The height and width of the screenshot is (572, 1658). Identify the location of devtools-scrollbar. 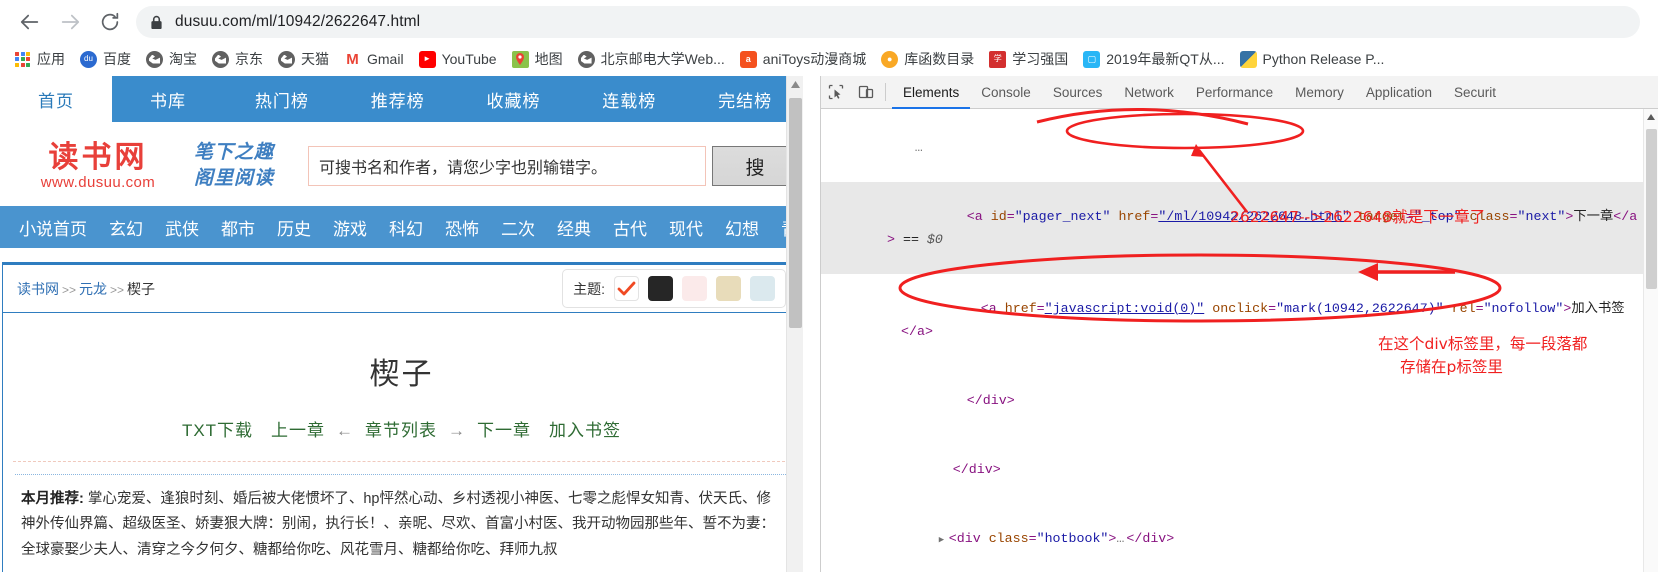
(1650, 340).